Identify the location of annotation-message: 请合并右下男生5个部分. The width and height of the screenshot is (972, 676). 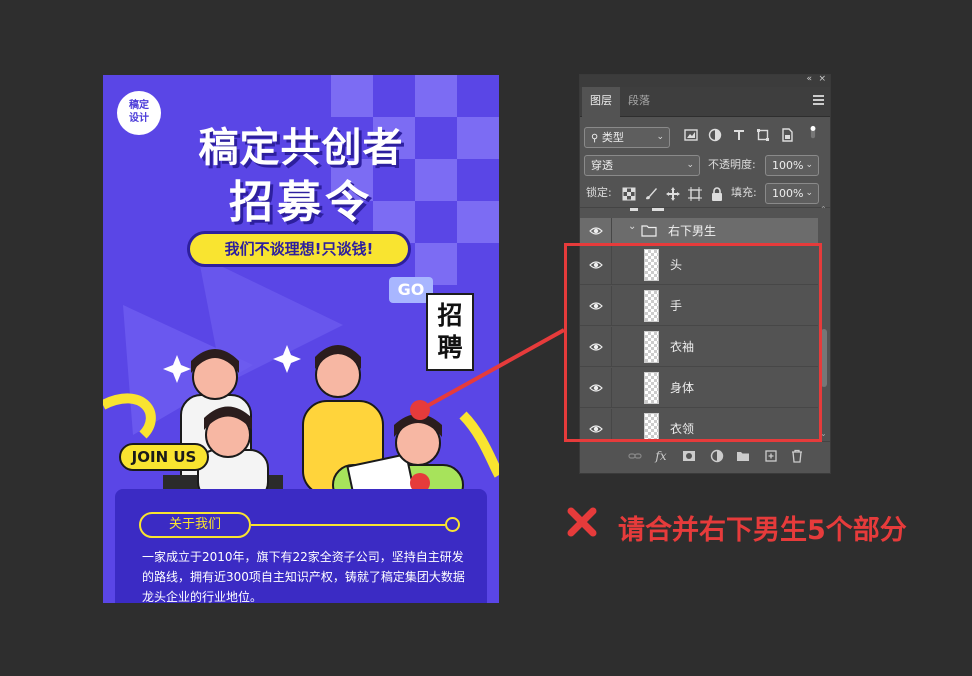
(762, 530).